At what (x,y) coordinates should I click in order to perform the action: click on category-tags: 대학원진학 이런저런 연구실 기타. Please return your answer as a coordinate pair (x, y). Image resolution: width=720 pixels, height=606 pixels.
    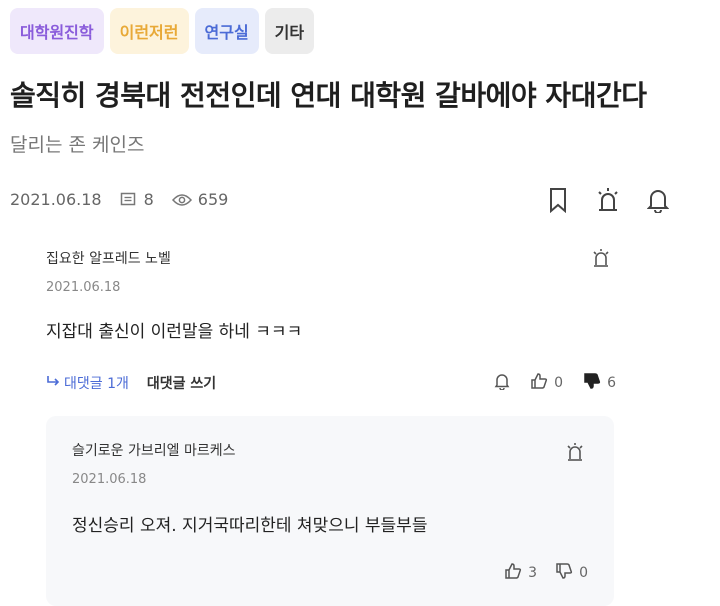
    Looking at the image, I should click on (162, 31).